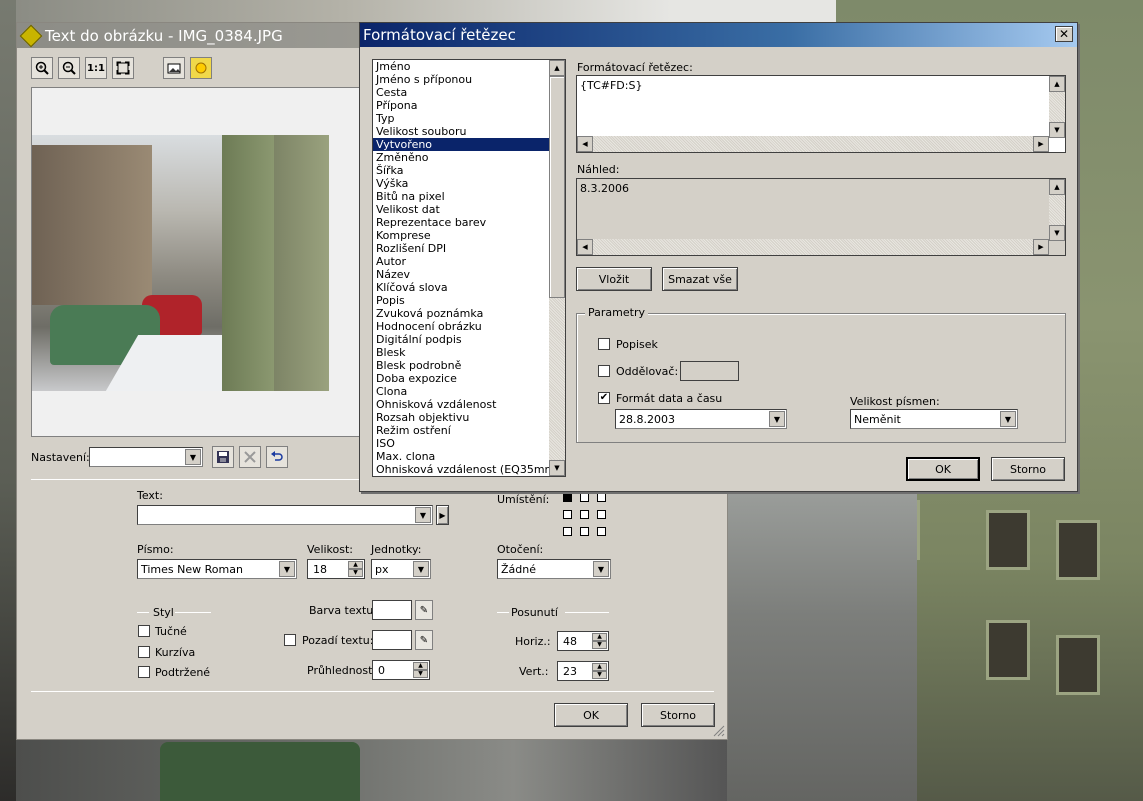 The height and width of the screenshot is (801, 1143). Describe the element at coordinates (469, 196) in the screenshot. I see `list-item: Bitů na pixel` at that location.